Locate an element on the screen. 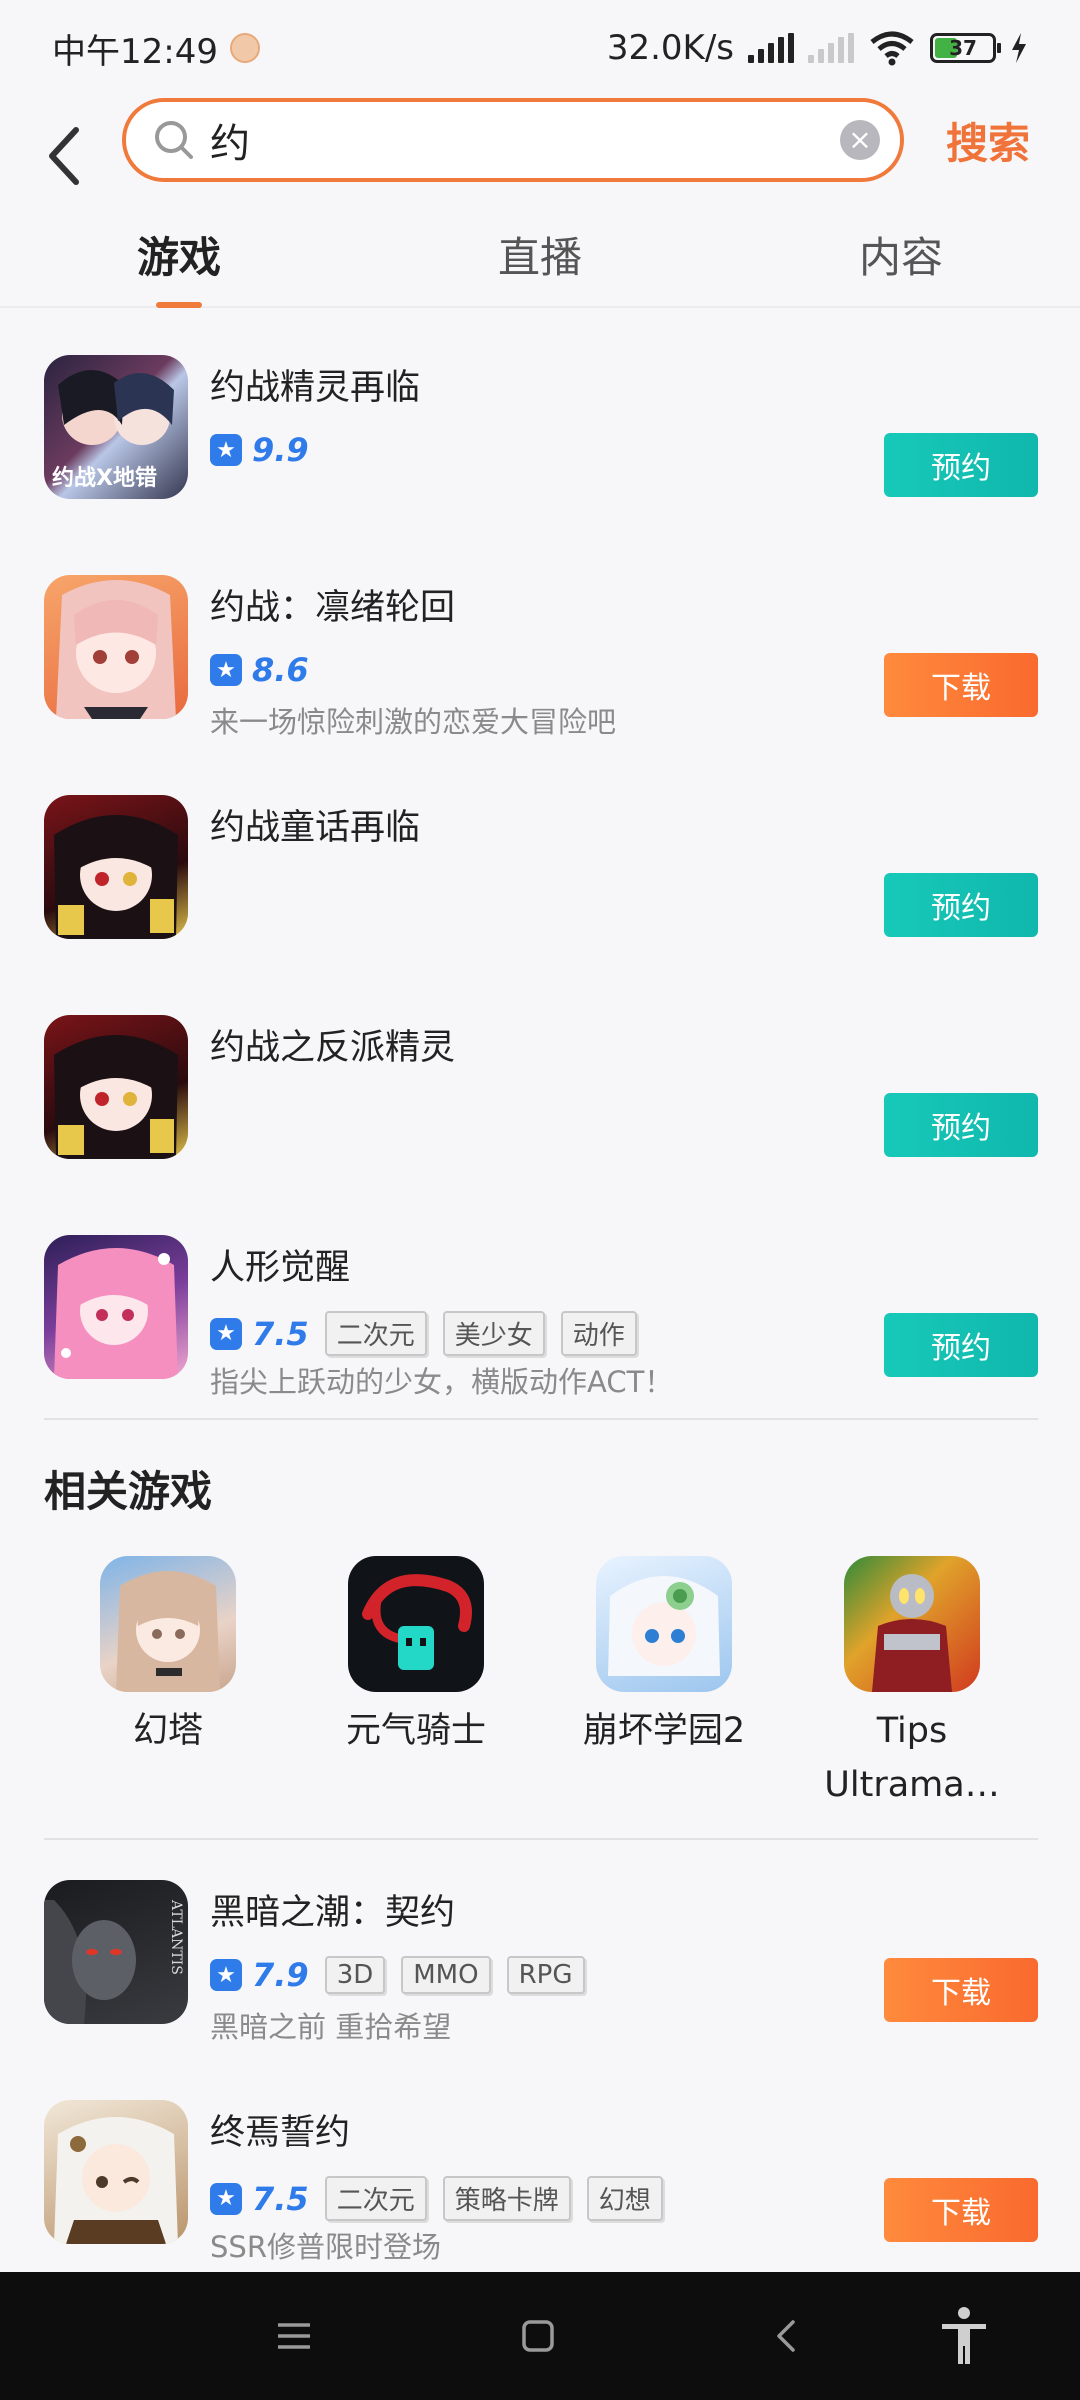  list-item: 约战童话再临 预约 is located at coordinates (540, 870).